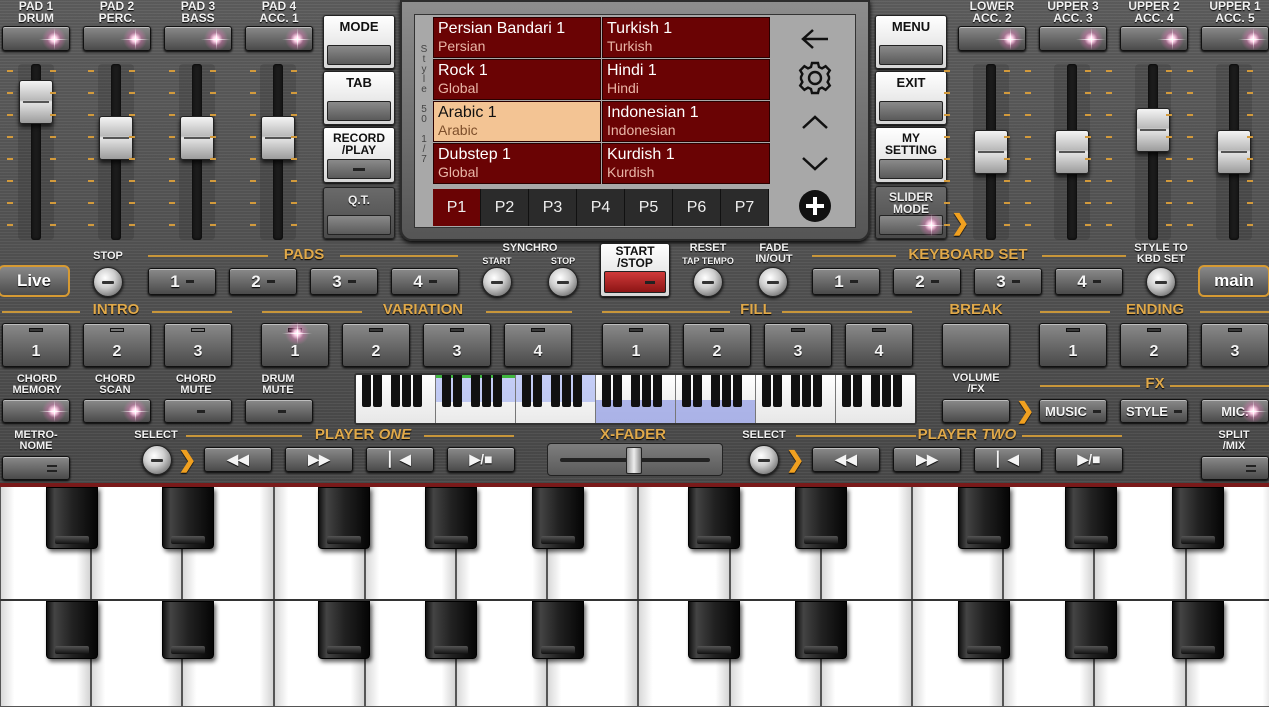  What do you see at coordinates (517, 79) in the screenshot?
I see `style-cell: Rock 1 Global` at bounding box center [517, 79].